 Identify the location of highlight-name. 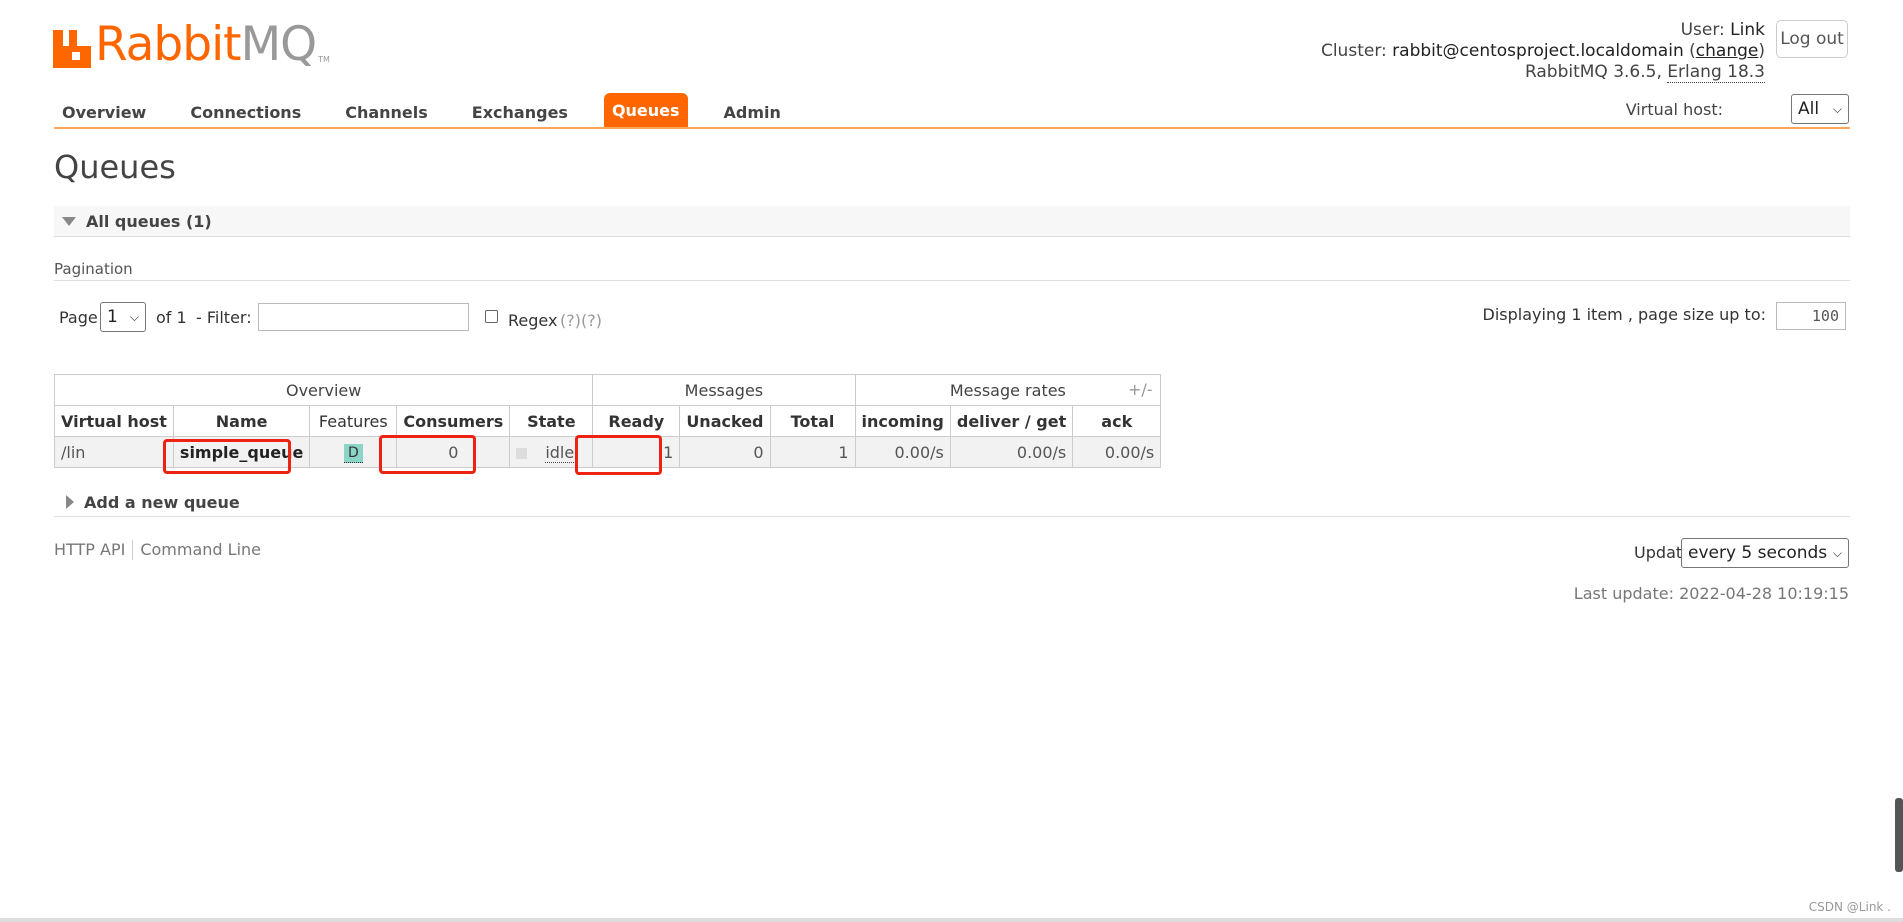
(227, 456).